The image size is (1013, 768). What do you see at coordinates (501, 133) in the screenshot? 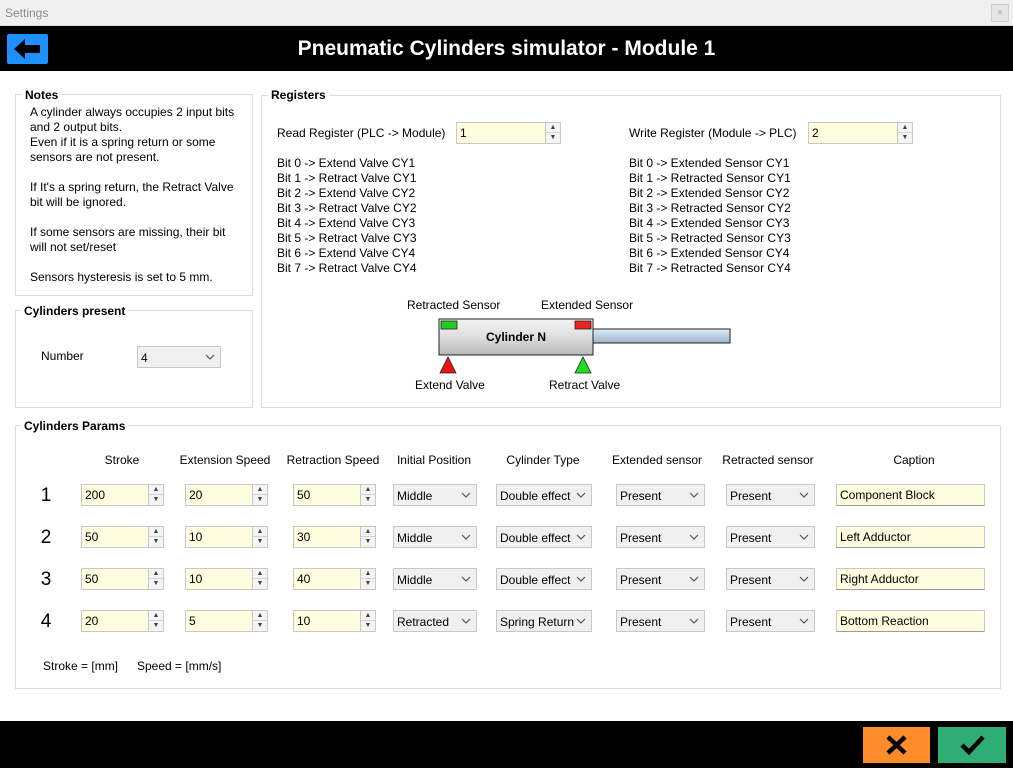
I see `read-register-input` at bounding box center [501, 133].